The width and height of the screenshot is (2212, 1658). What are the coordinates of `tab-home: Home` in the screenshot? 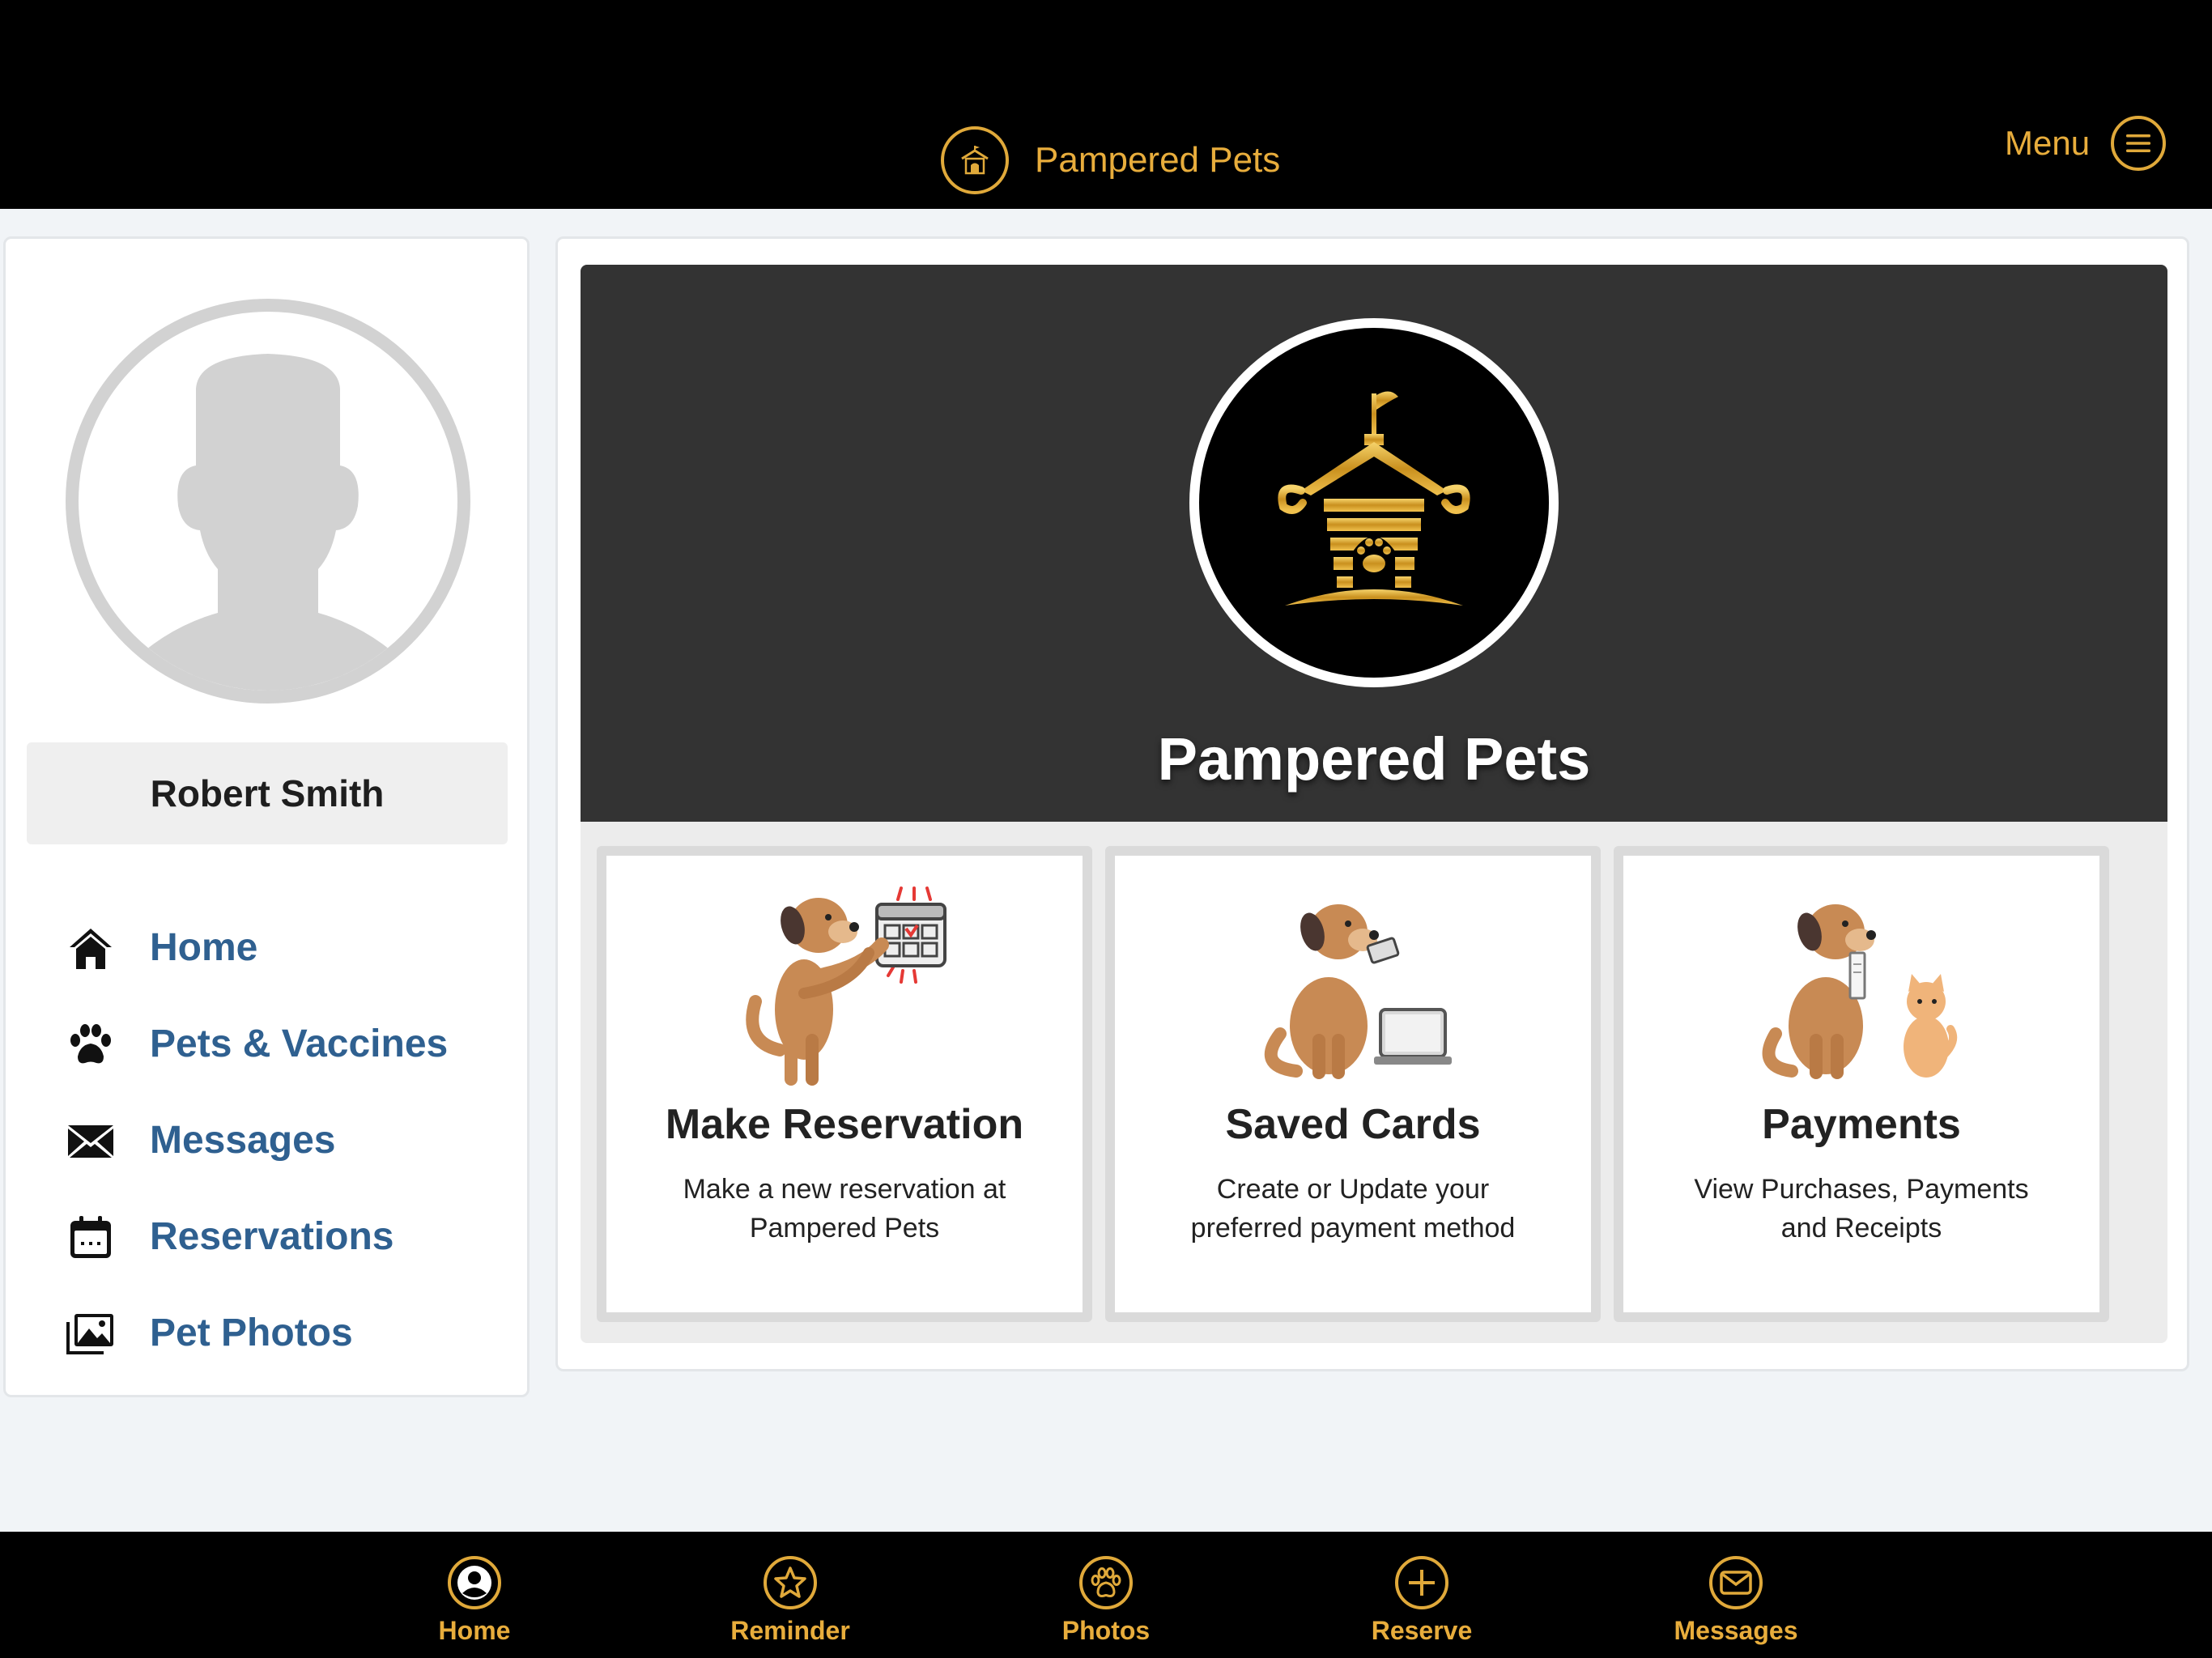 It's located at (475, 1604).